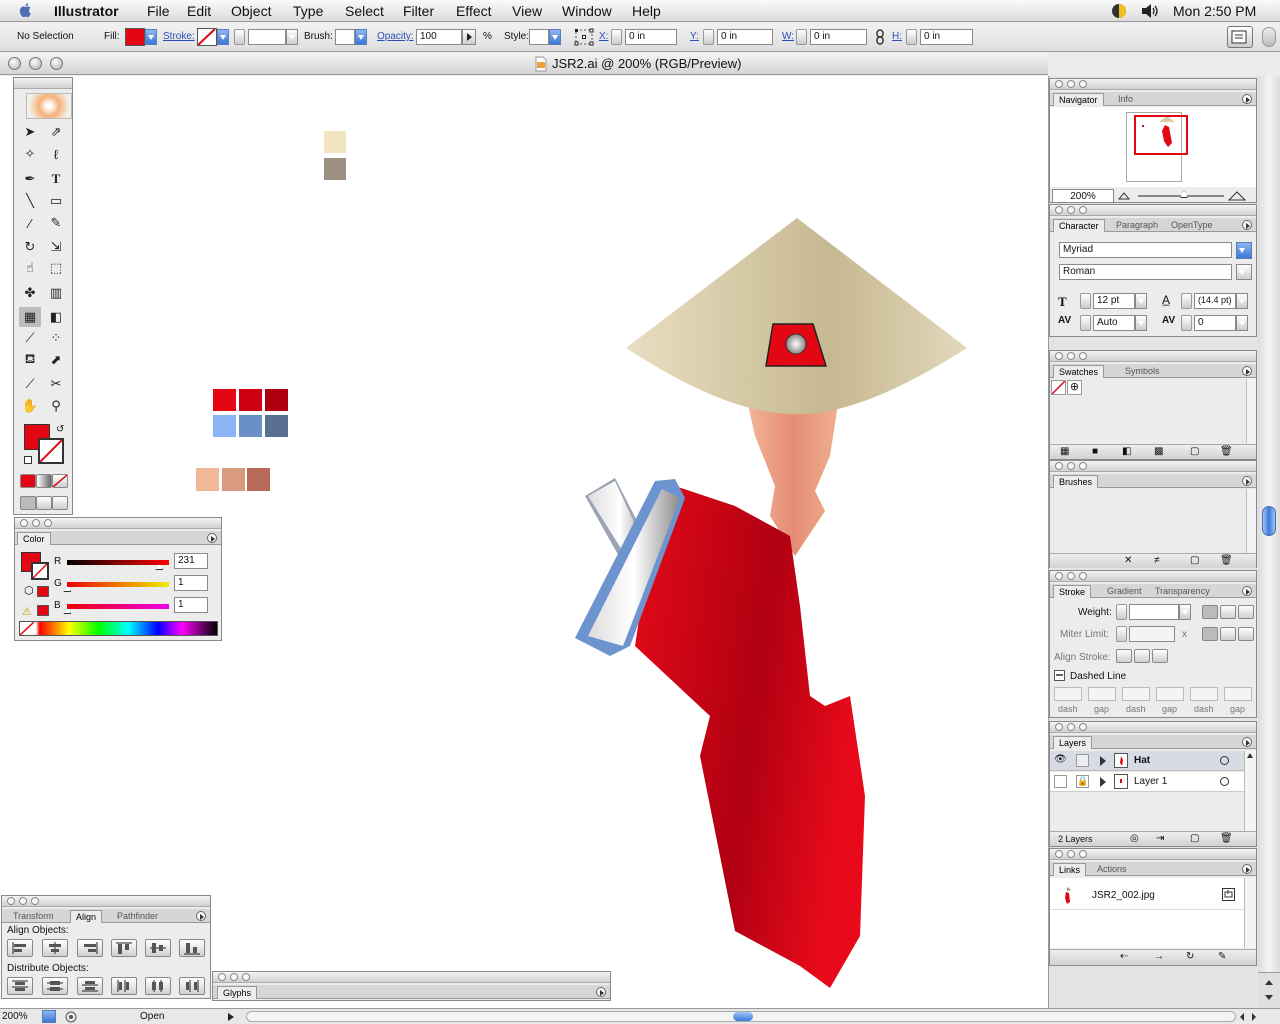 The width and height of the screenshot is (1280, 1024). Describe the element at coordinates (1150, 781) in the screenshot. I see `layer-name-layer1: Layer 1` at that location.